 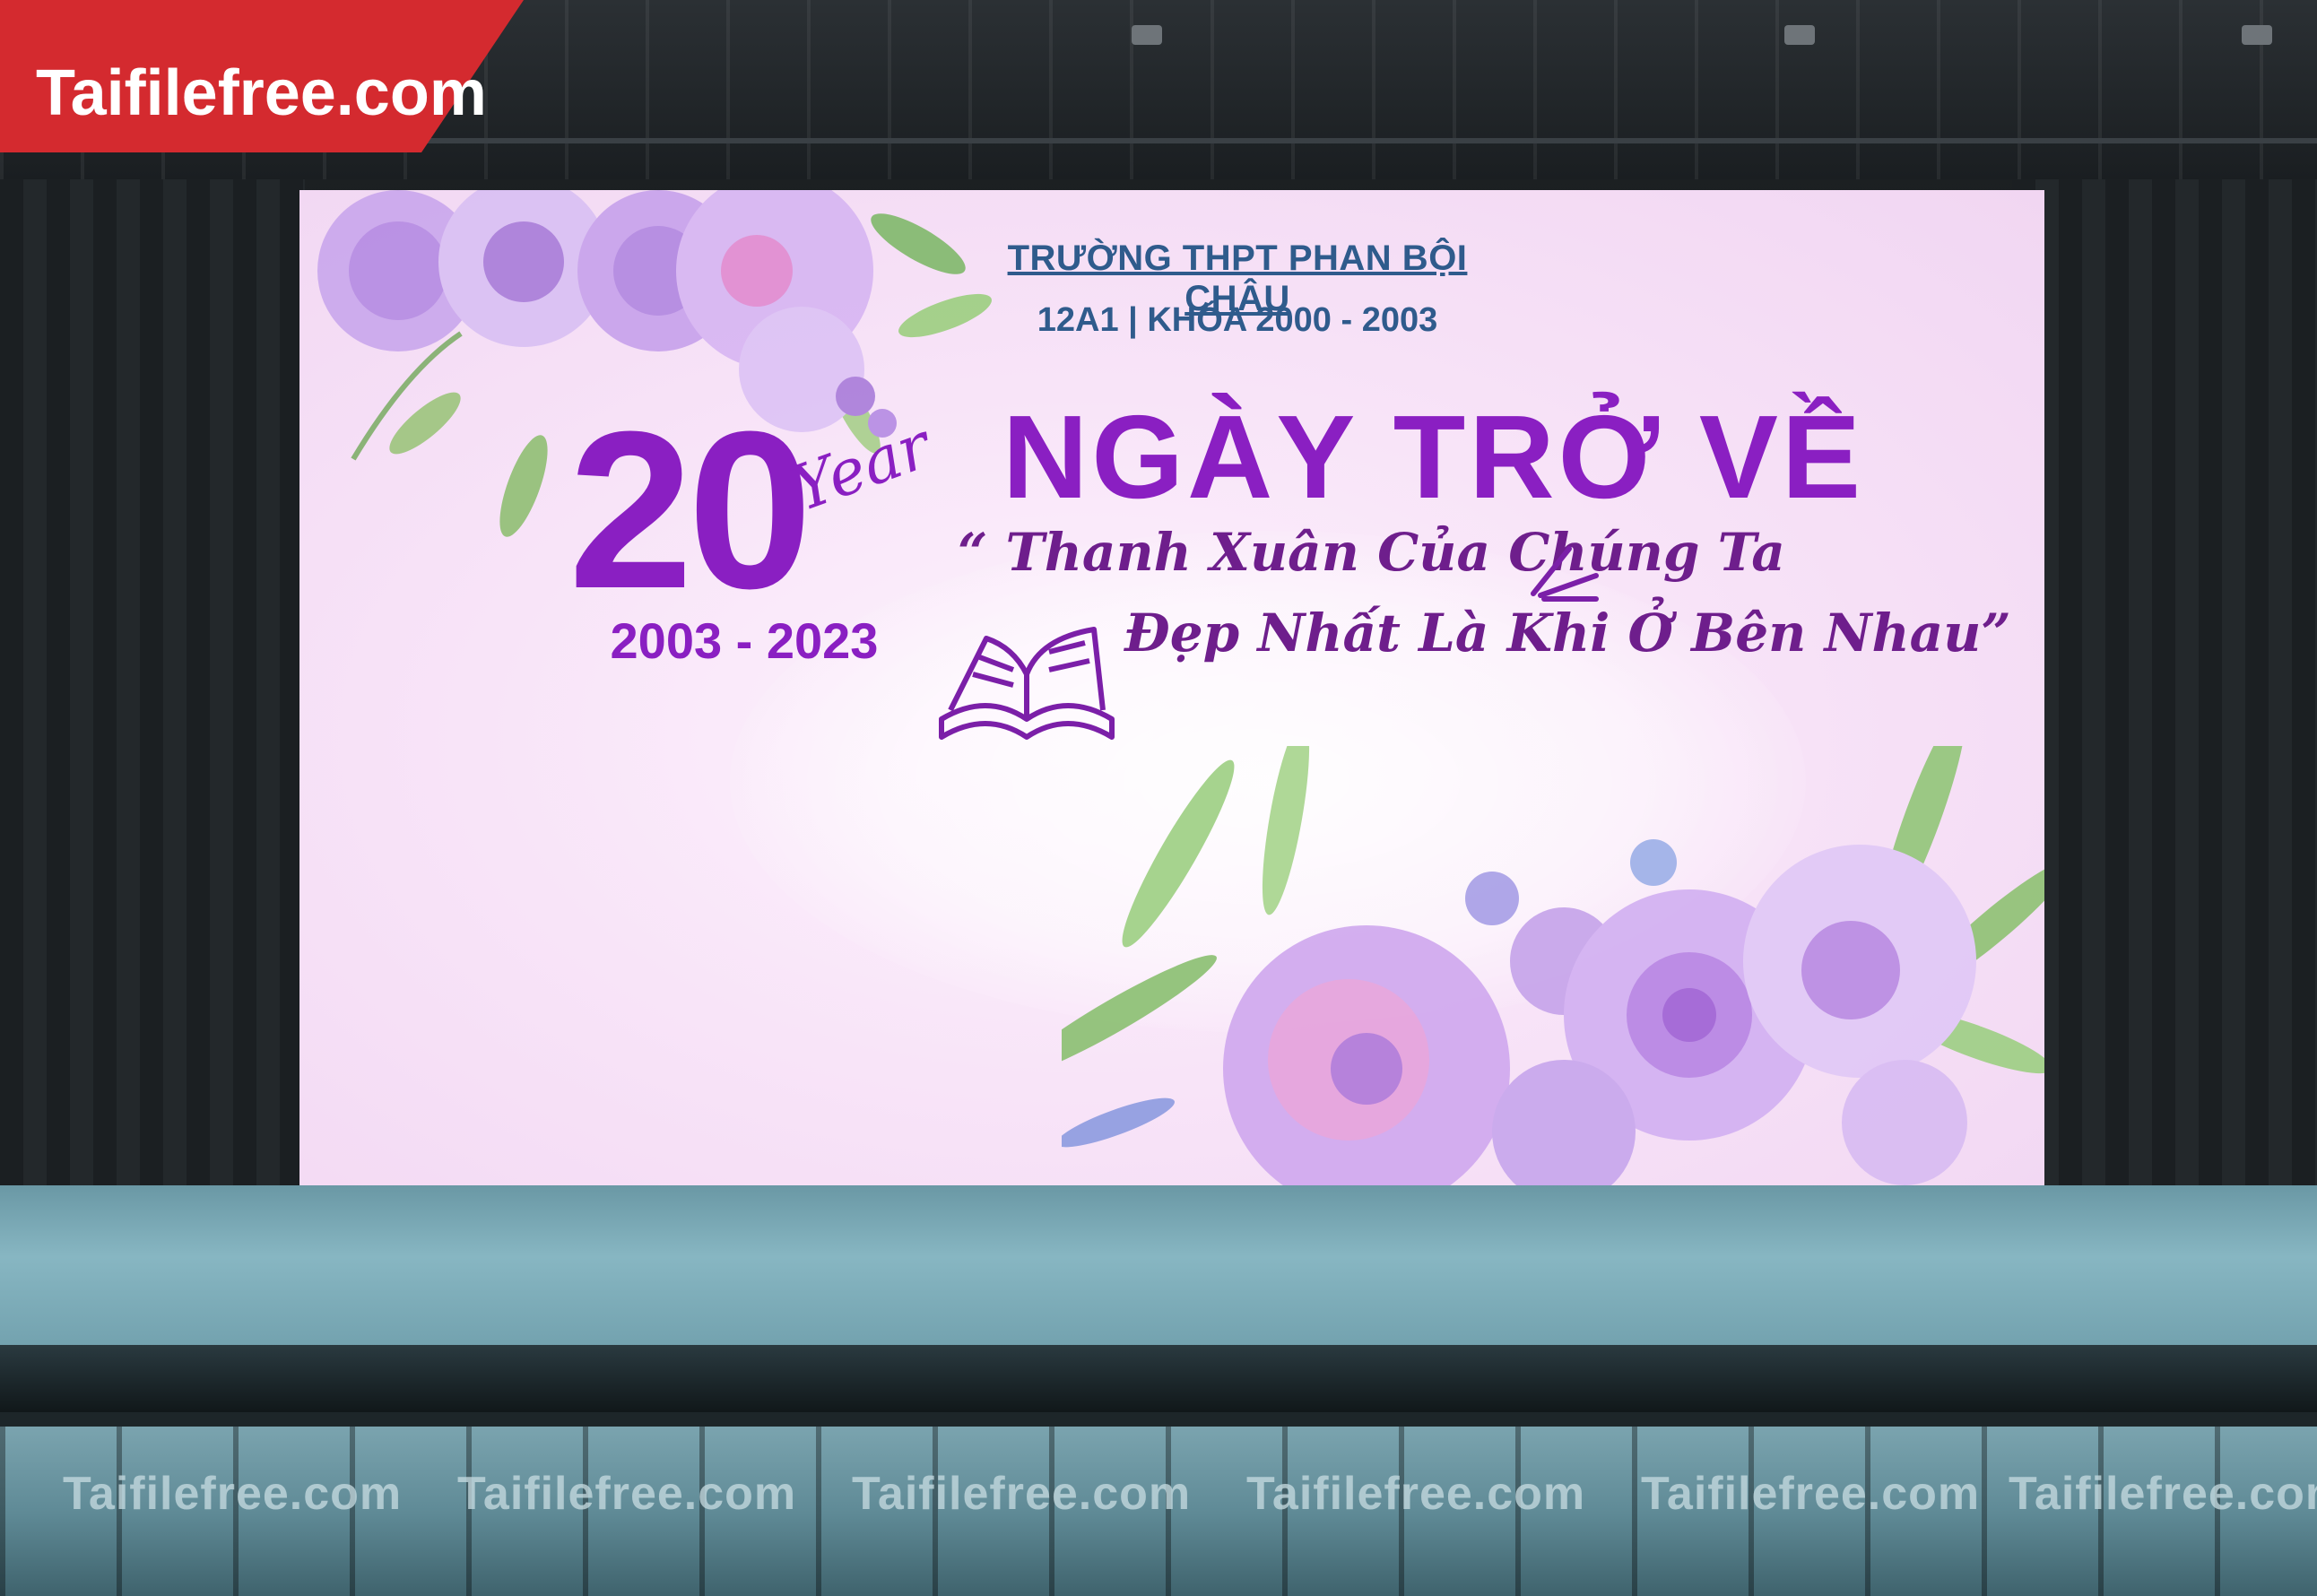 I want to click on site-logo: Taifilefree.com, so click(x=262, y=76).